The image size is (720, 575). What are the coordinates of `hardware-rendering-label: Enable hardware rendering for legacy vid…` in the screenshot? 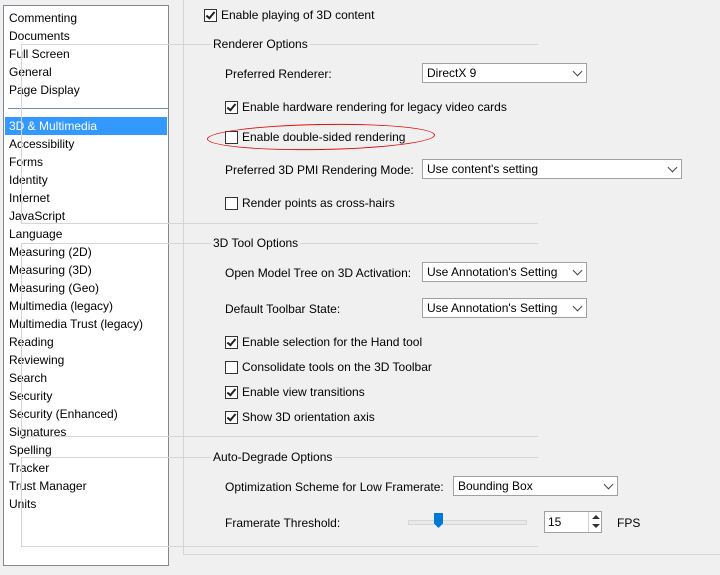 It's located at (374, 107).